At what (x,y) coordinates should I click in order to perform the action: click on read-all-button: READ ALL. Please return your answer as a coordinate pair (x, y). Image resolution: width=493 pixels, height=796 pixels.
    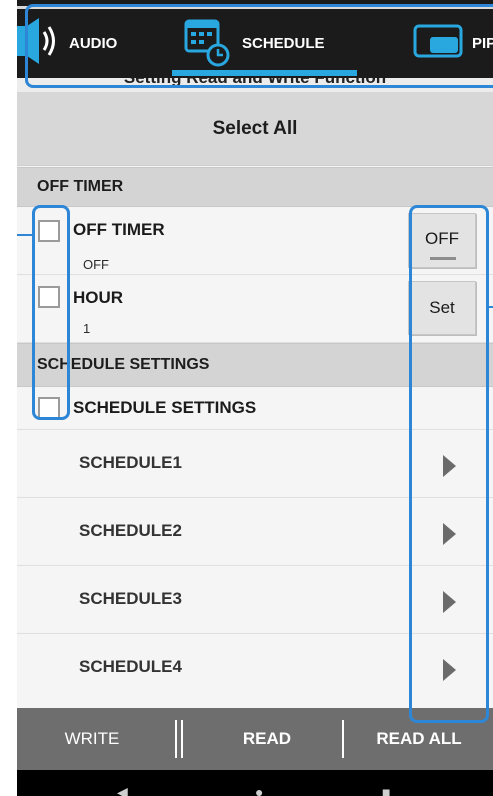
    Looking at the image, I should click on (416, 739).